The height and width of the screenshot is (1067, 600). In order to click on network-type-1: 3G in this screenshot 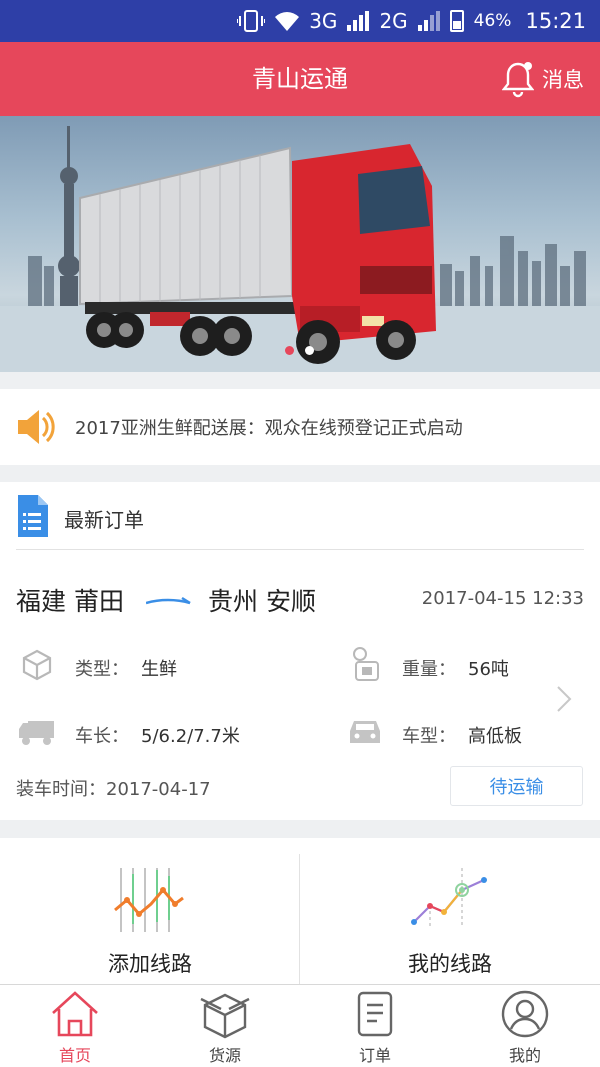, I will do `click(323, 21)`.